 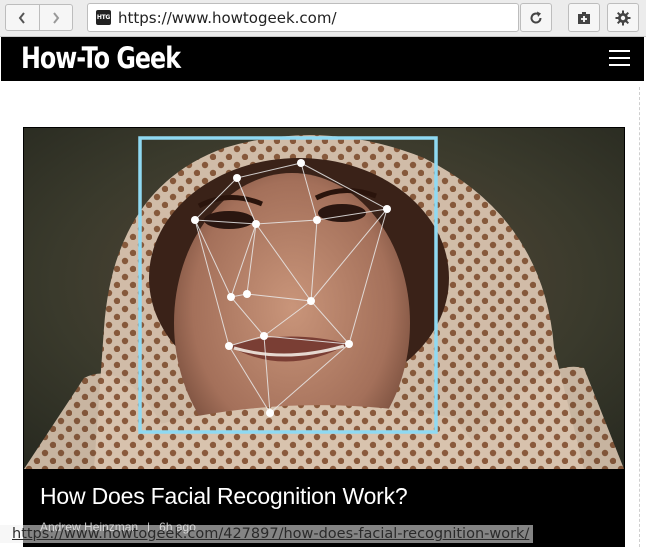 I want to click on gear-icon, so click(x=623, y=17).